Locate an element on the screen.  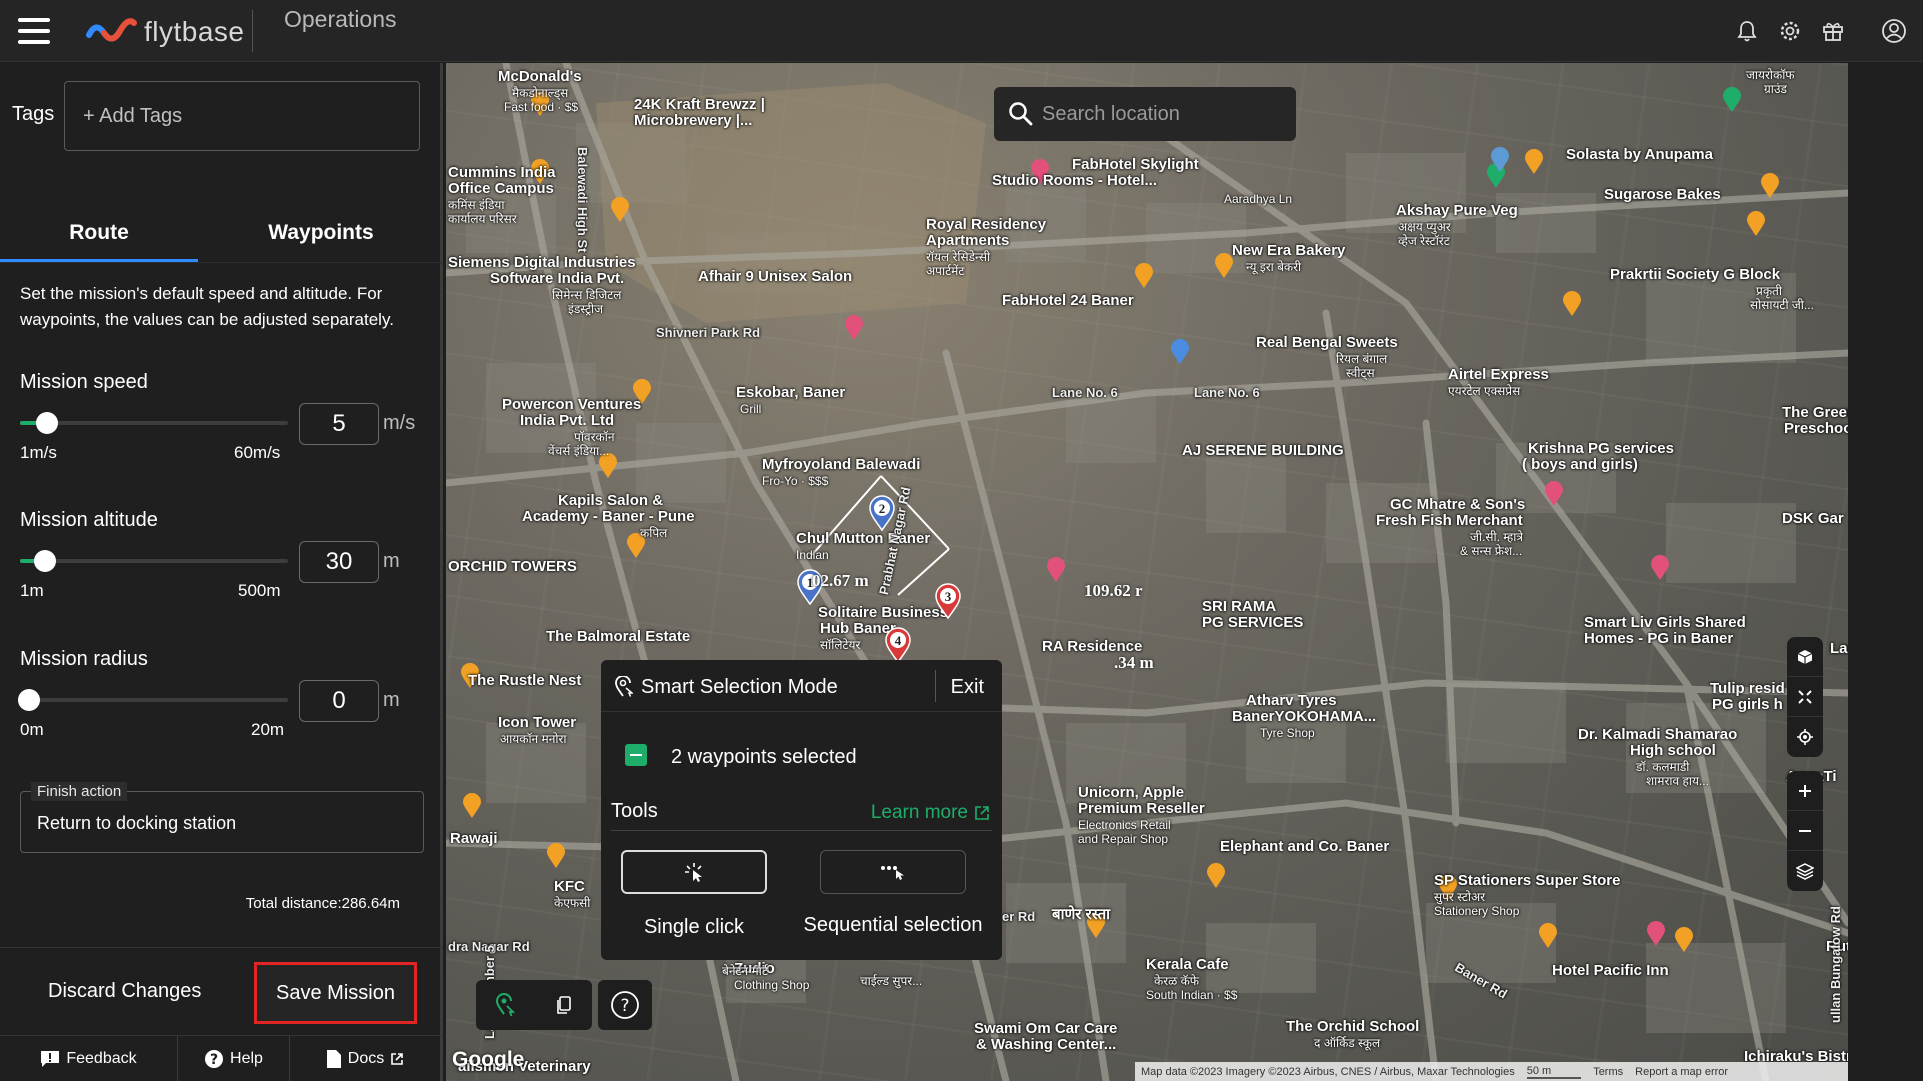
route-tabs: Route Waypoints is located at coordinates (221, 238).